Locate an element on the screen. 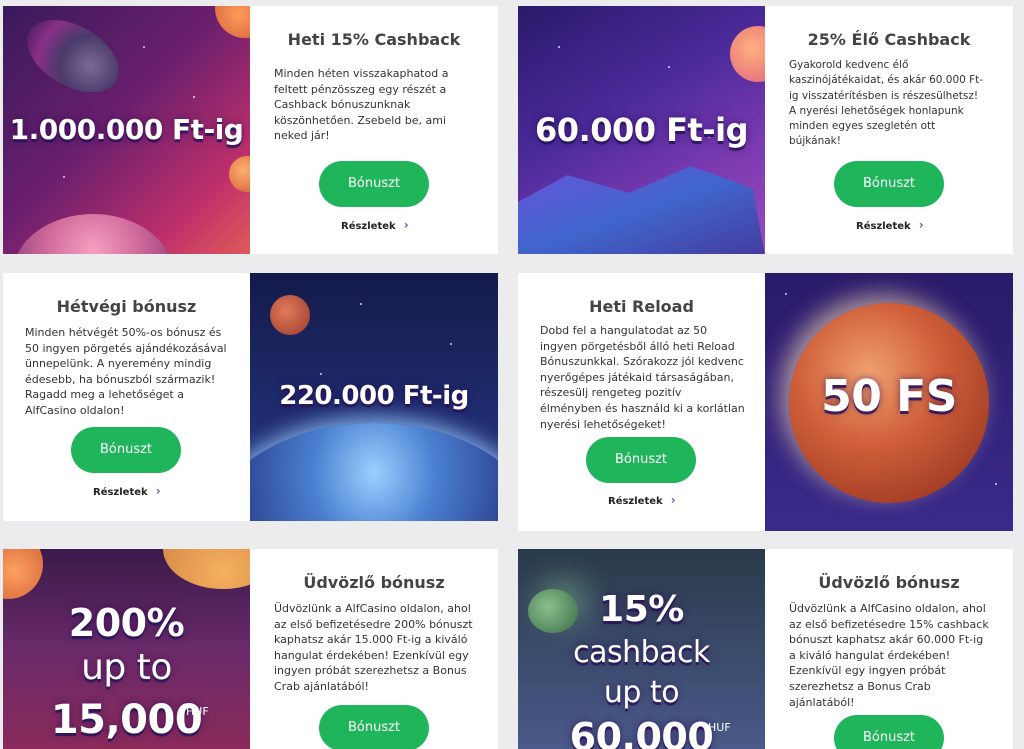 The width and height of the screenshot is (1024, 749). card-image-line1: 15% is located at coordinates (641, 609).